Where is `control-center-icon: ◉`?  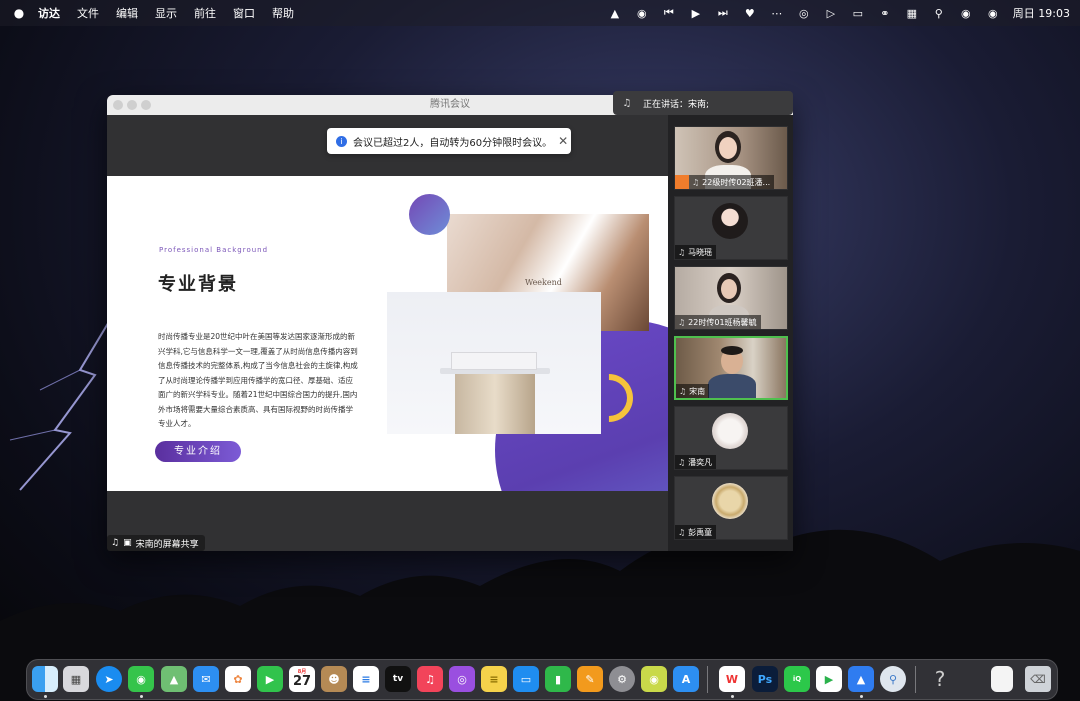
control-center-icon: ◉ is located at coordinates (966, 13).